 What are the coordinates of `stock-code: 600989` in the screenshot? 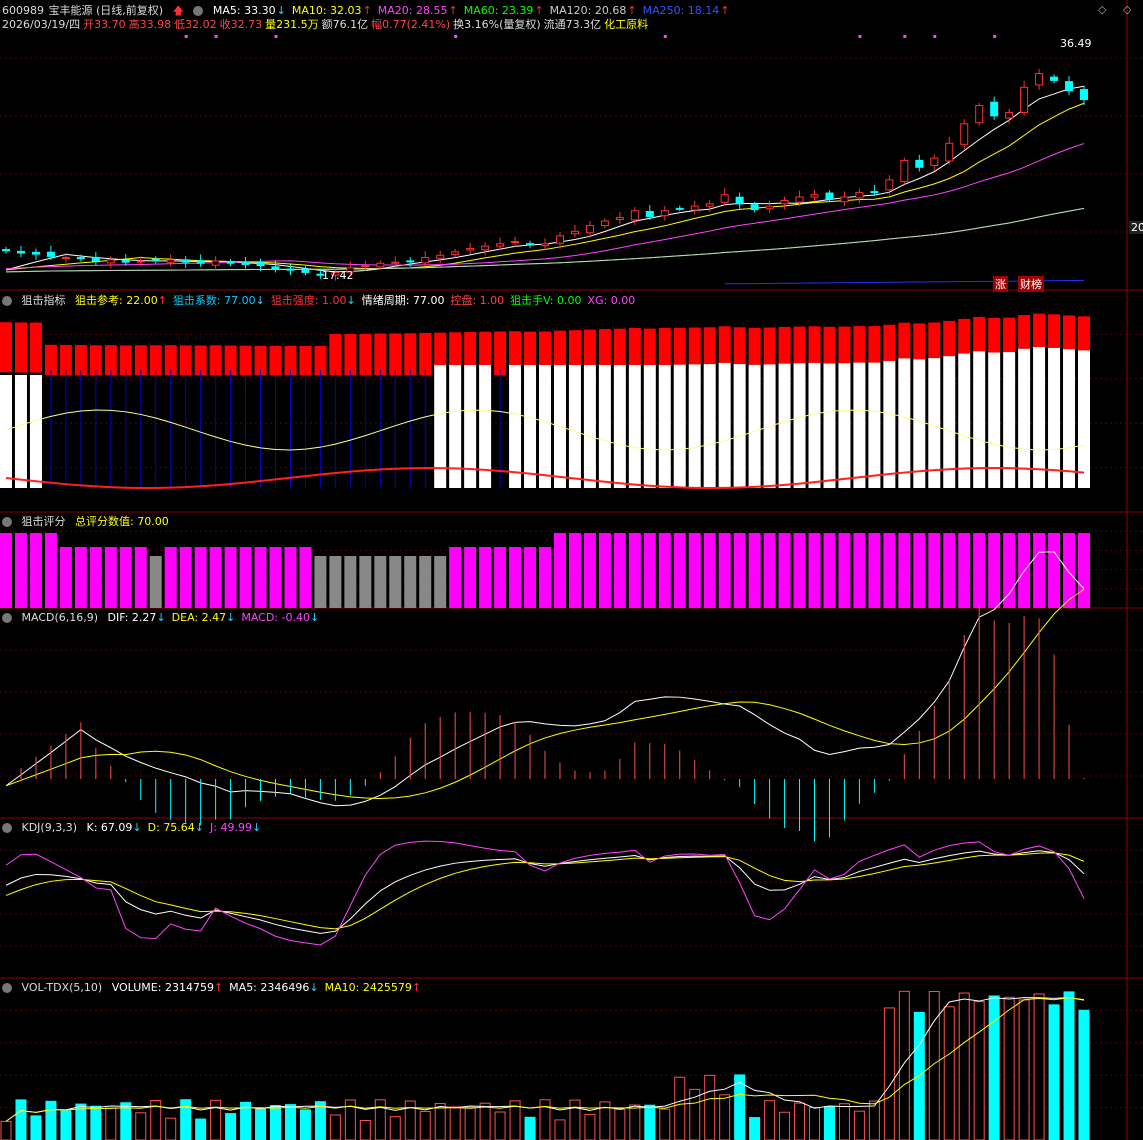 It's located at (23, 10).